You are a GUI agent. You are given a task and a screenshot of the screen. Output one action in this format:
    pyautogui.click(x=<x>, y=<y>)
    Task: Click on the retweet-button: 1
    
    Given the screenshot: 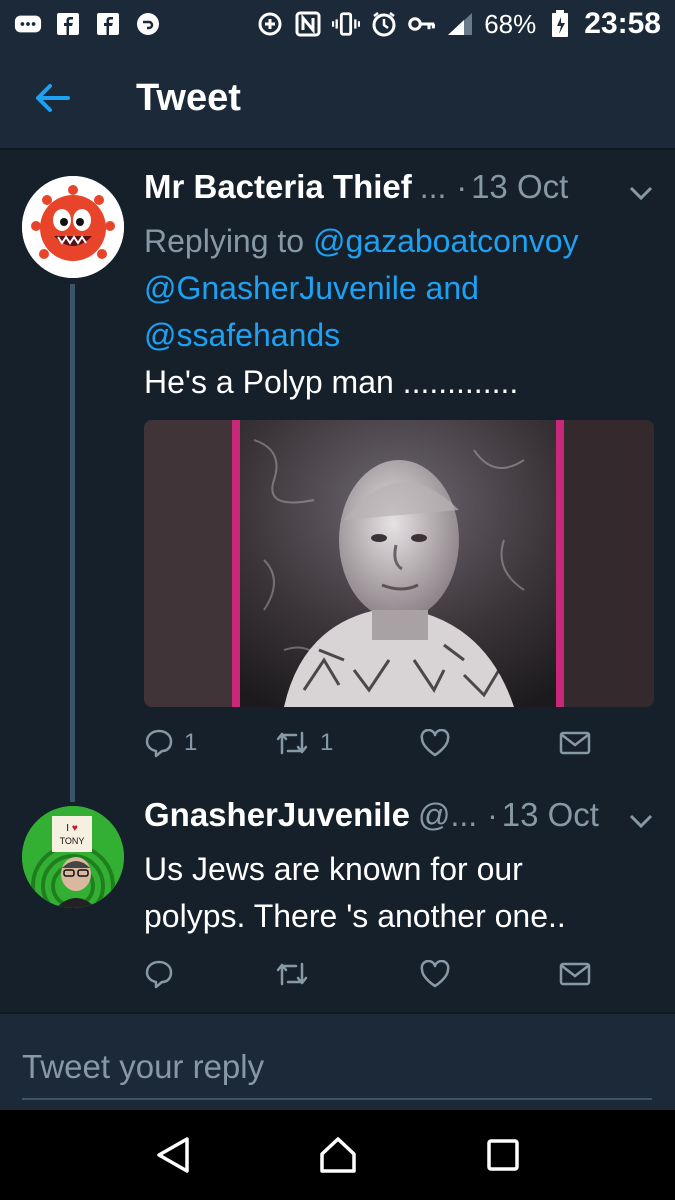 What is the action you would take?
    pyautogui.click(x=346, y=743)
    